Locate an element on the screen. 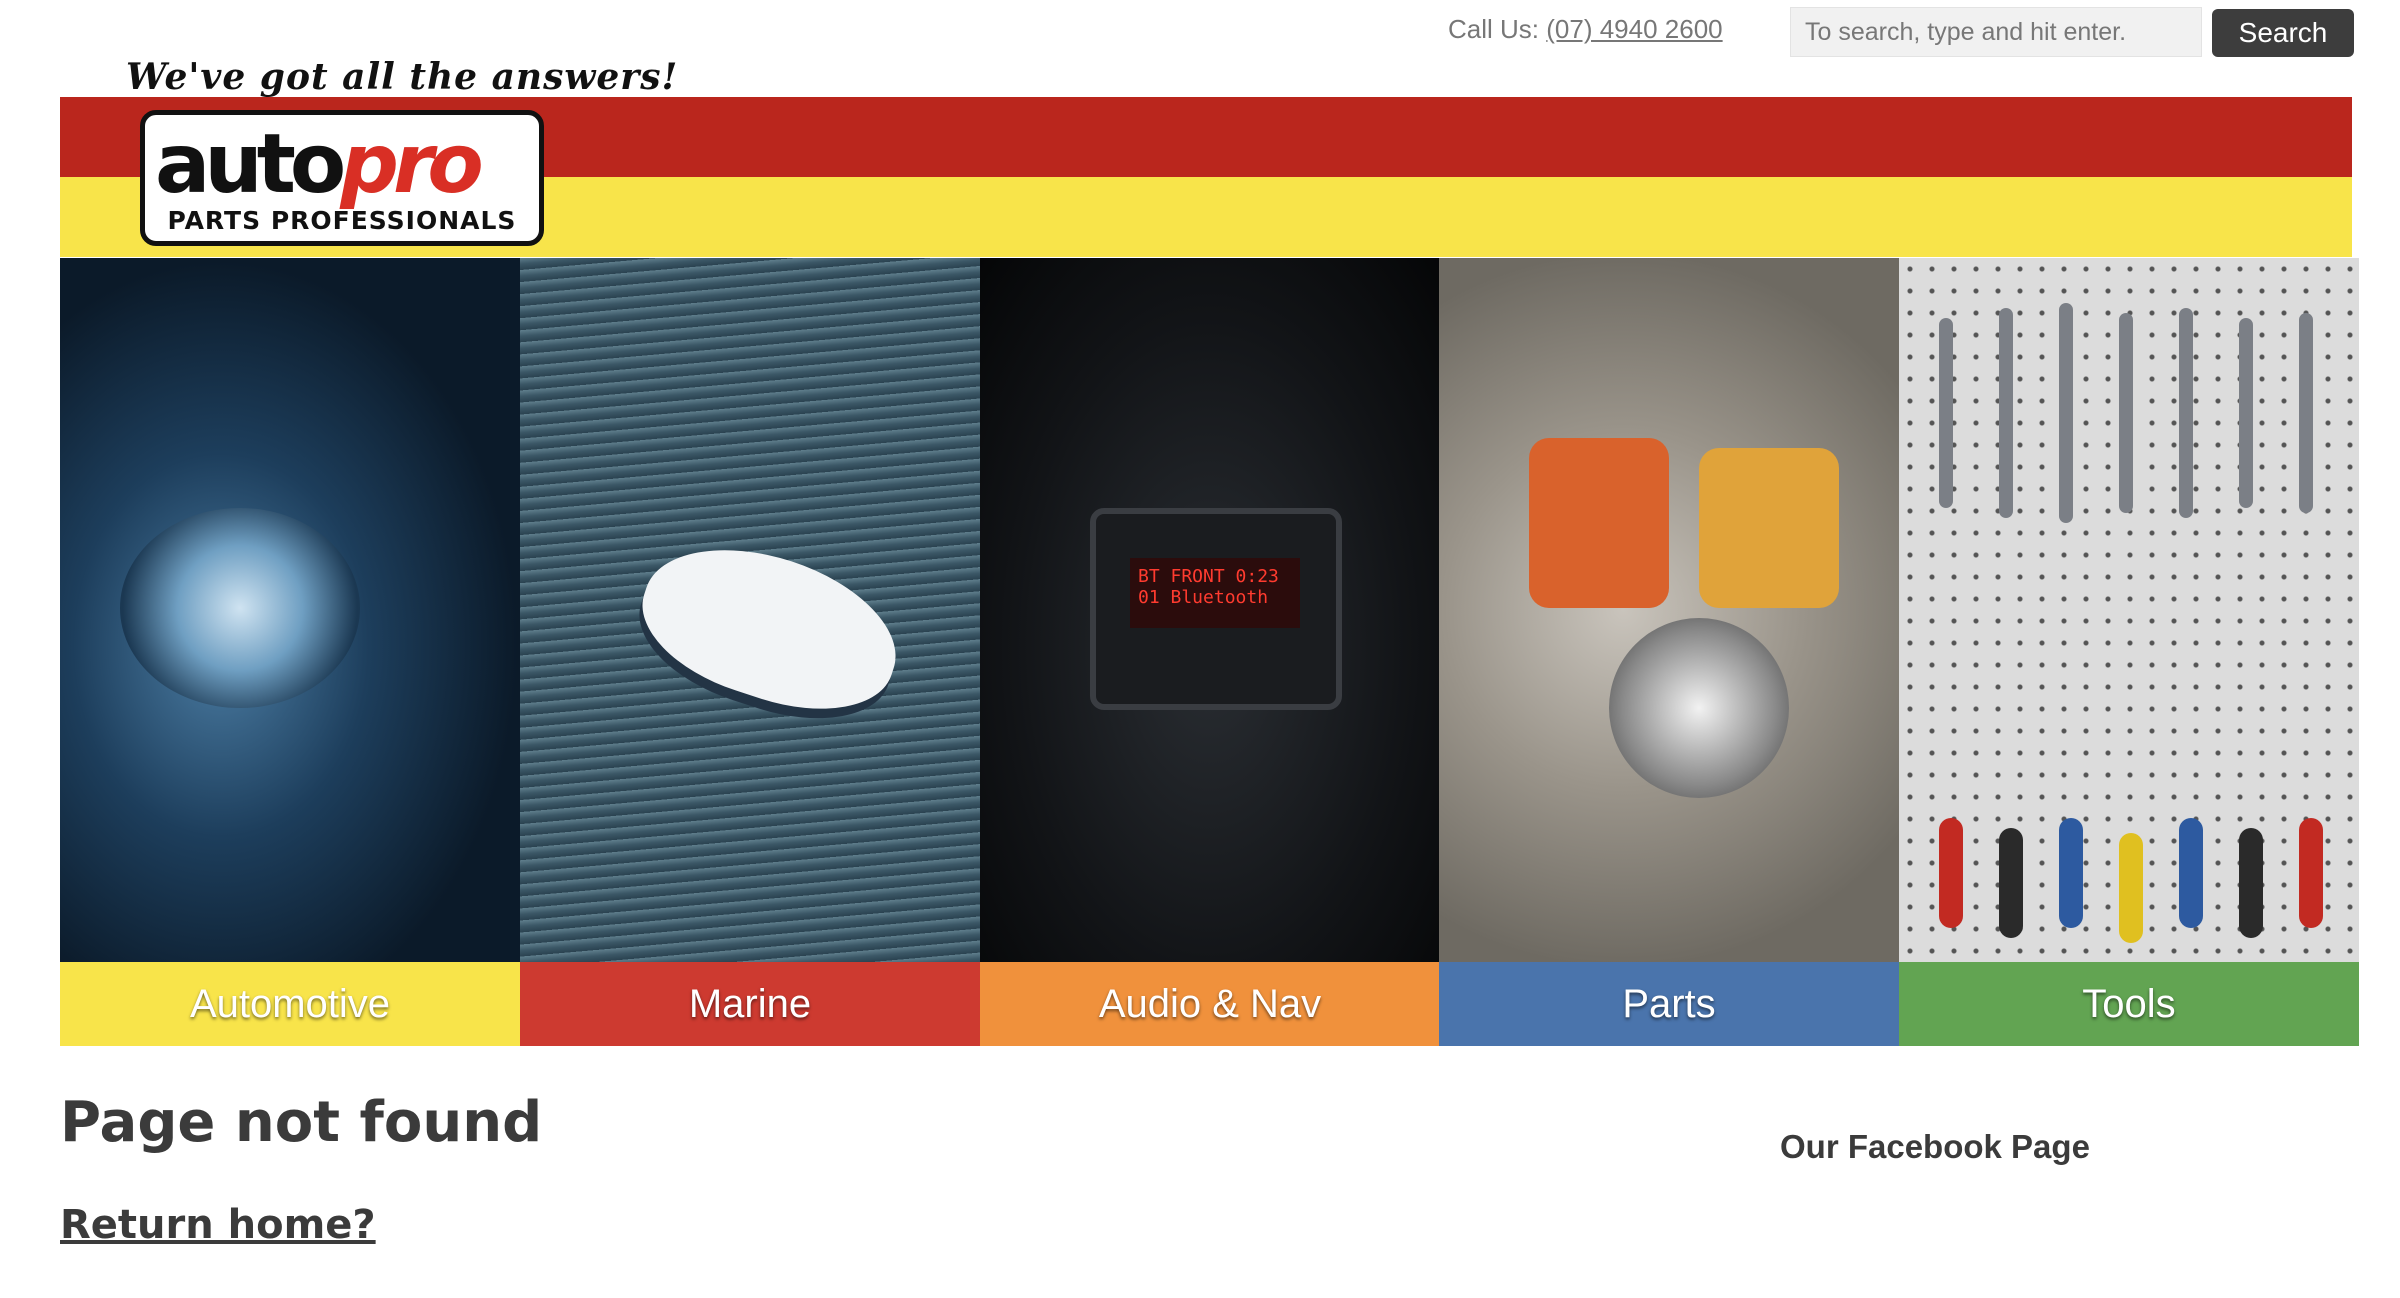  top-bar: Call Us: (07) 4940 2600 Search is located at coordinates (1200, 32).